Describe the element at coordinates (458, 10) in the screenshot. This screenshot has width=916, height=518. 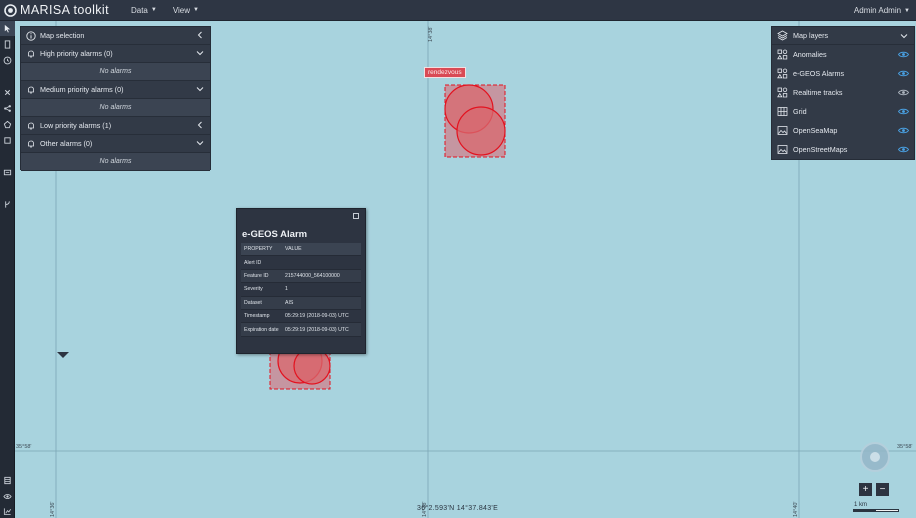
I see `top-bar: MARISA toolkit Data ▼ View ▼ Admin Admin ▼` at that location.